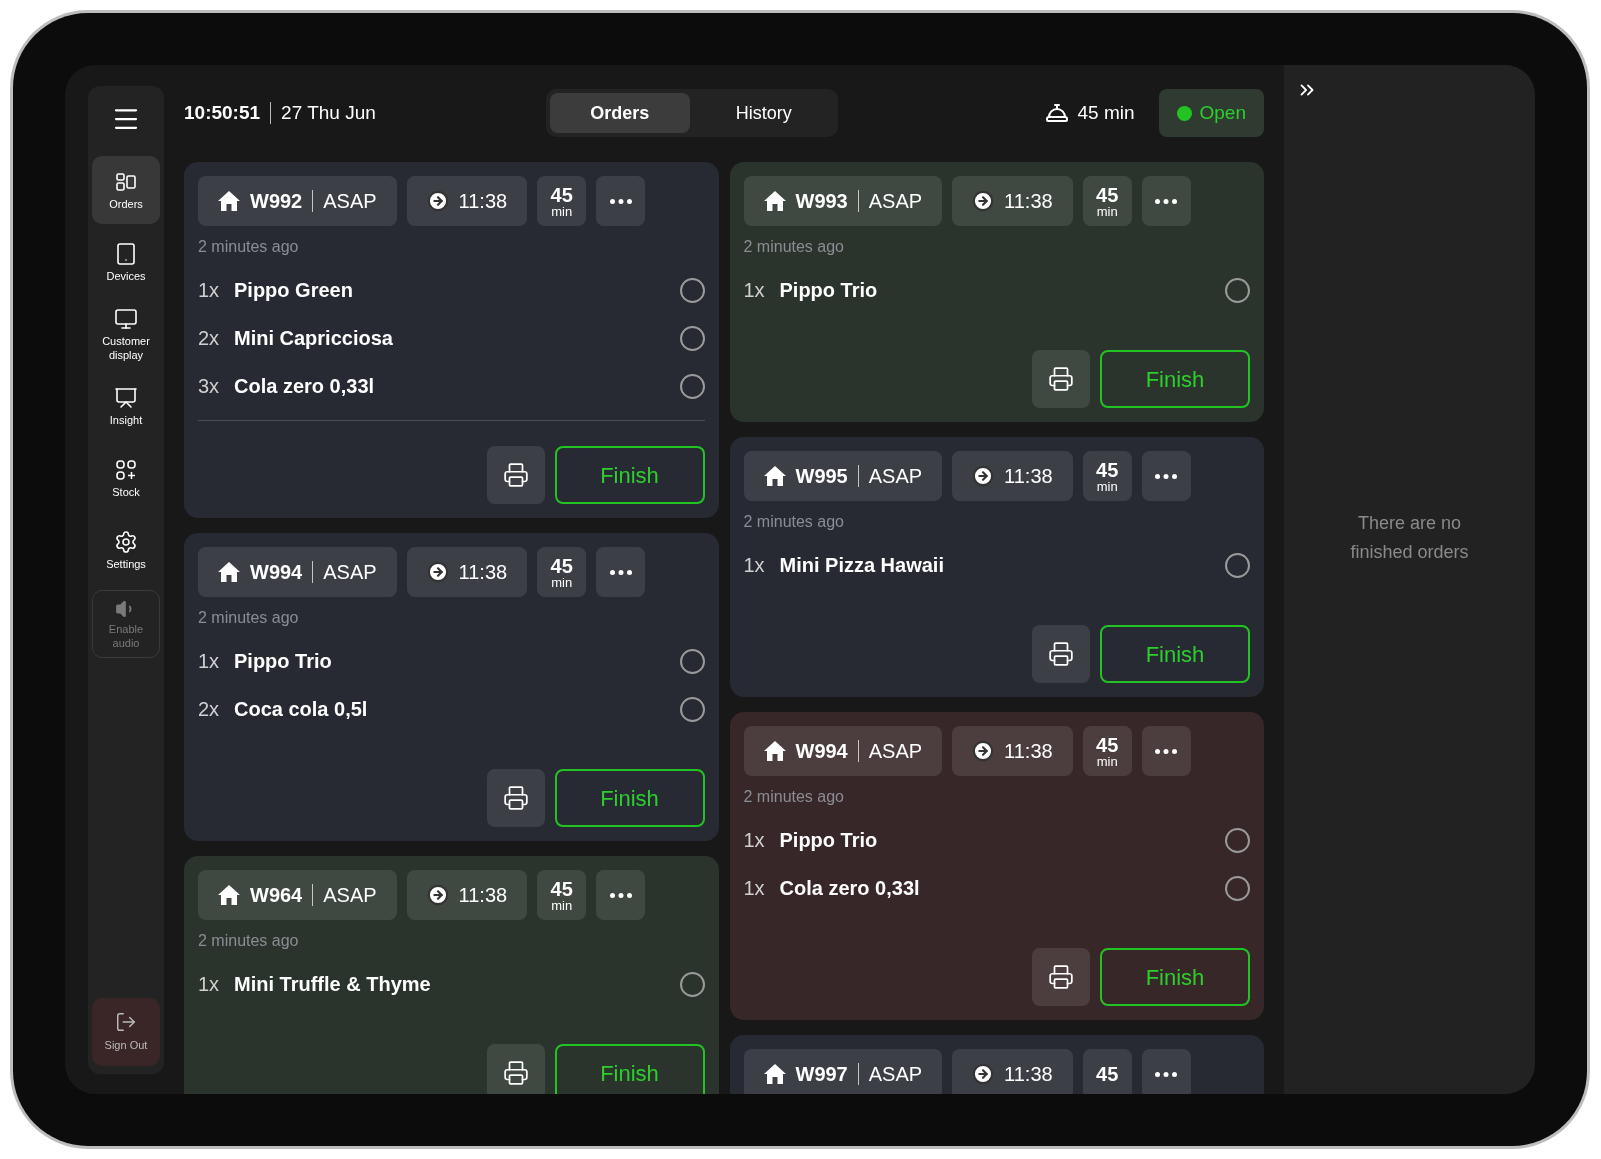  Describe the element at coordinates (126, 469) in the screenshot. I see `grid-plus-icon` at that location.